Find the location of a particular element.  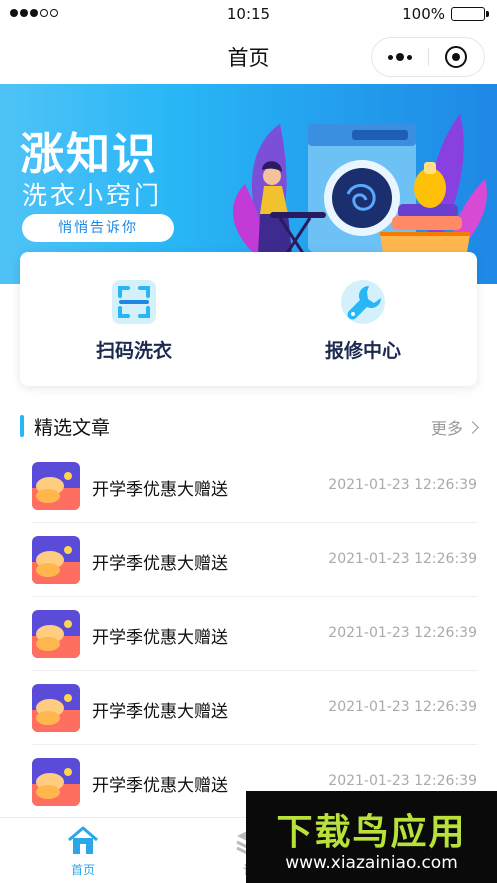

scan-wash-label: 扫码洗衣 is located at coordinates (133, 351).